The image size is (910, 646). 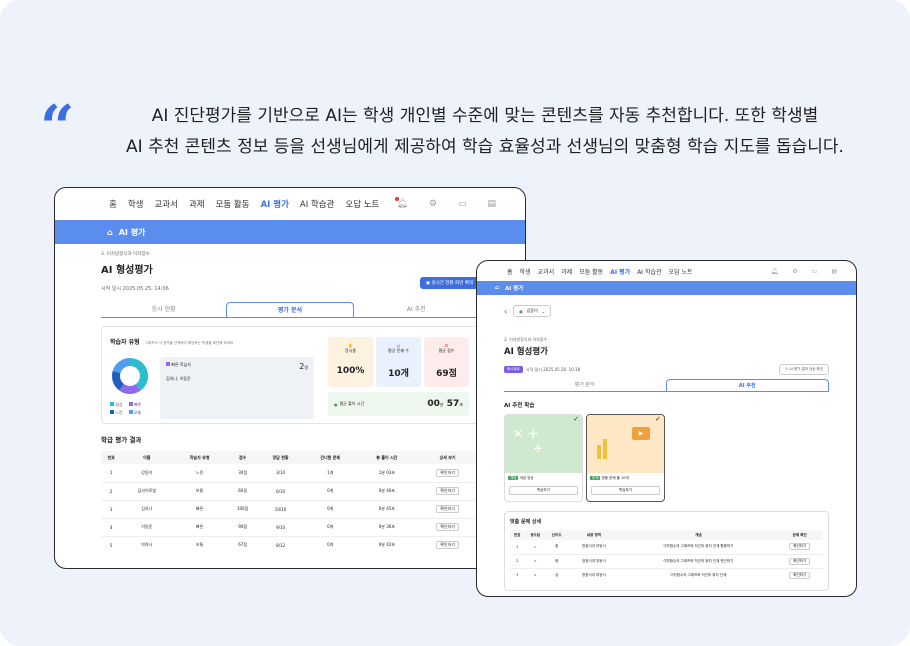 I want to click on stat-label-rate: 응시율, so click(x=350, y=350).